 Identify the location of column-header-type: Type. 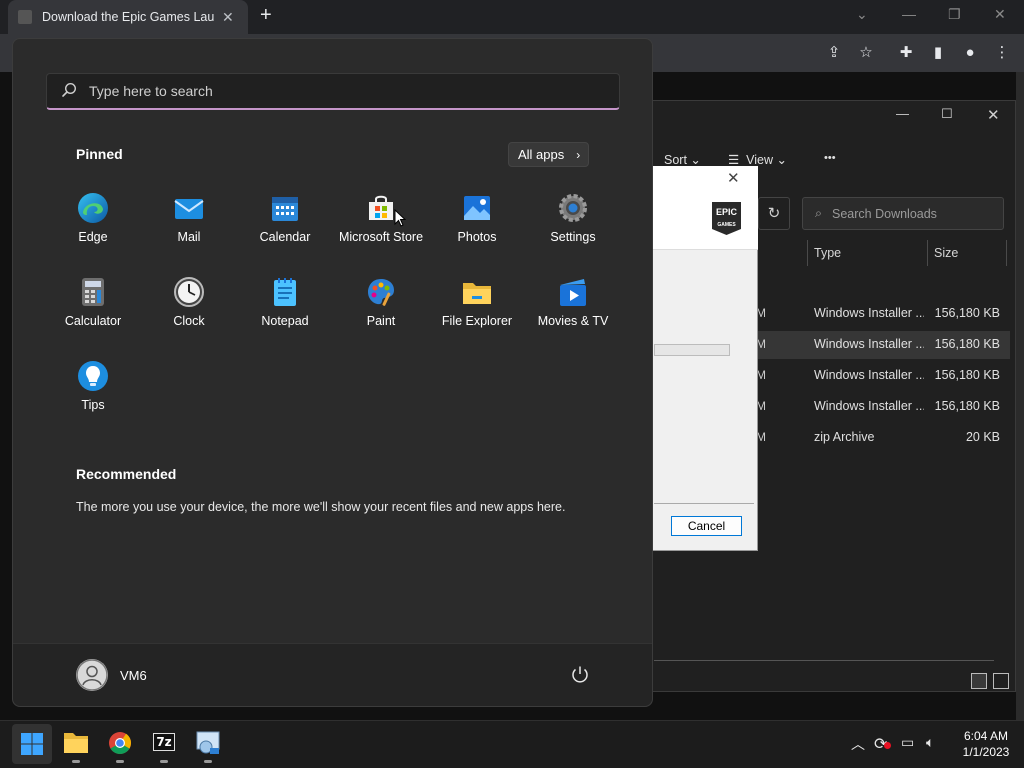
(827, 253).